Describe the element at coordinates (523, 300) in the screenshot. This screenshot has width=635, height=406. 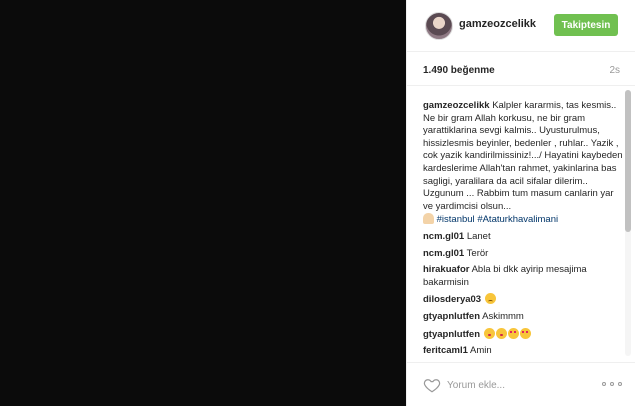
I see `comment-item: dilosderya03` at that location.